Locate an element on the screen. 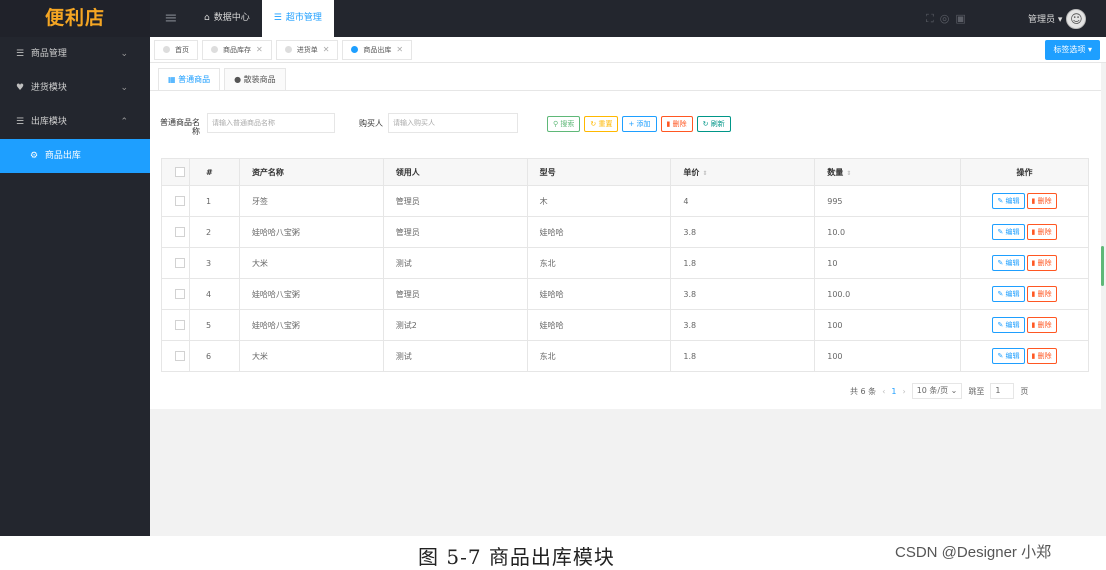 The width and height of the screenshot is (1106, 570). table-cell: 东北 is located at coordinates (598, 356).